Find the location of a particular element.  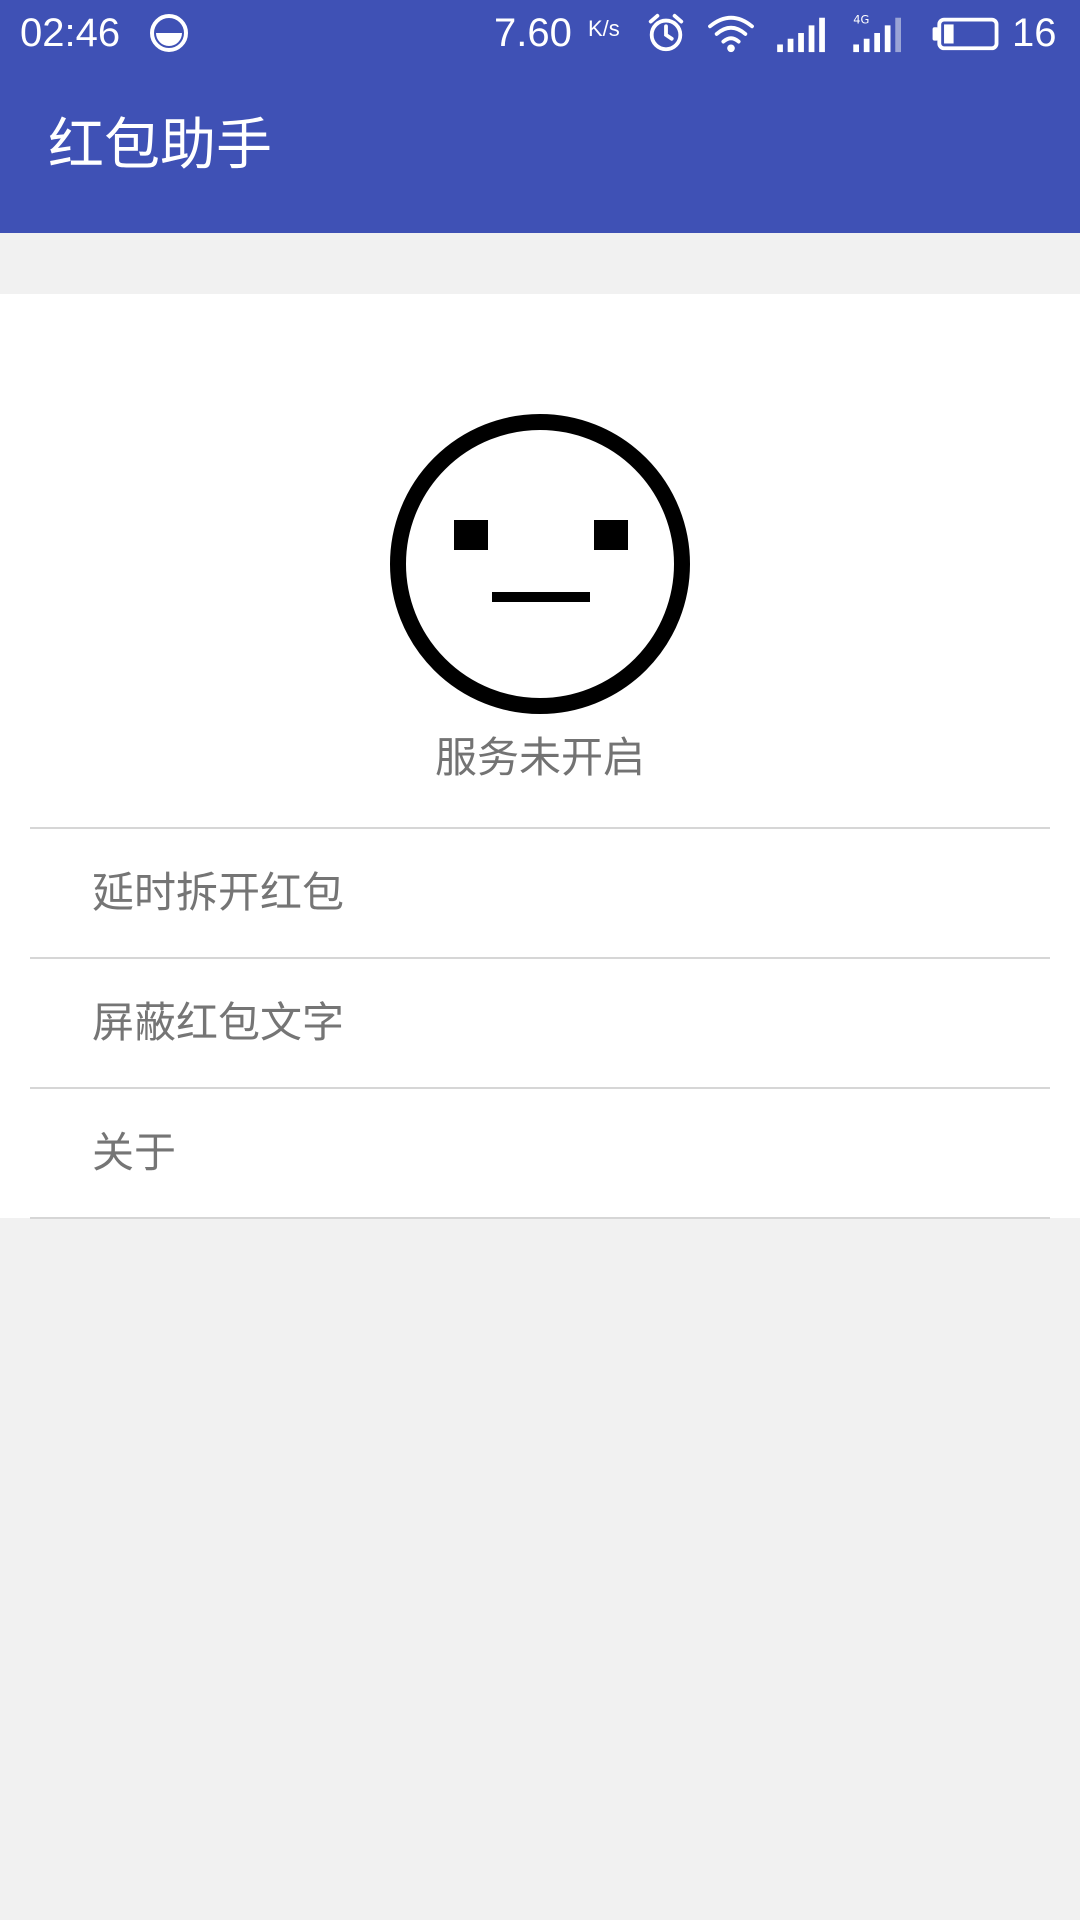

wifi-icon is located at coordinates (731, 34).